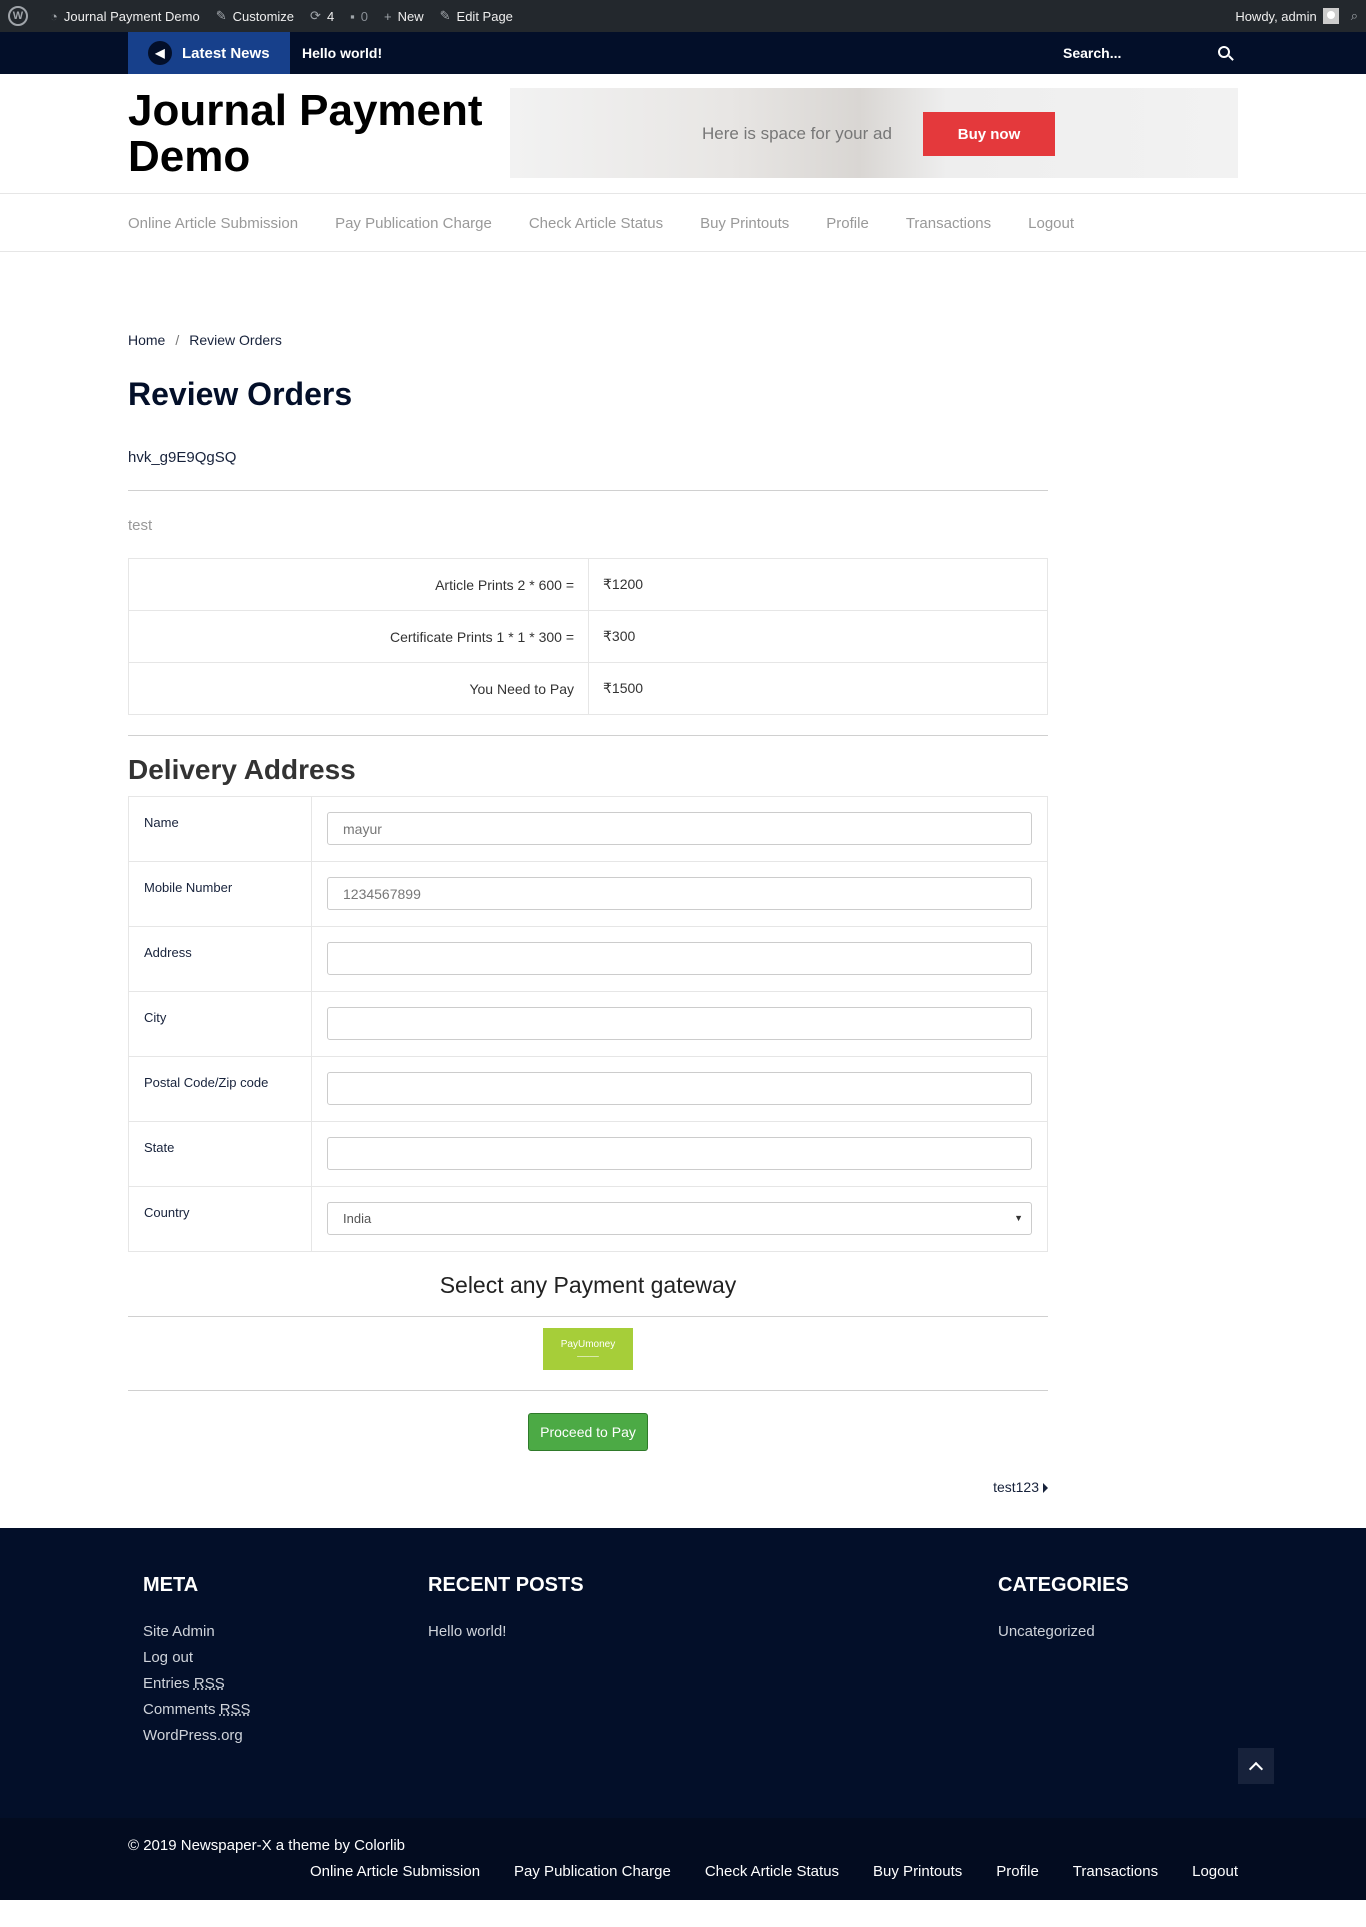 Image resolution: width=1366 pixels, height=1927 pixels. I want to click on rss-abbr: RSS, so click(235, 1709).